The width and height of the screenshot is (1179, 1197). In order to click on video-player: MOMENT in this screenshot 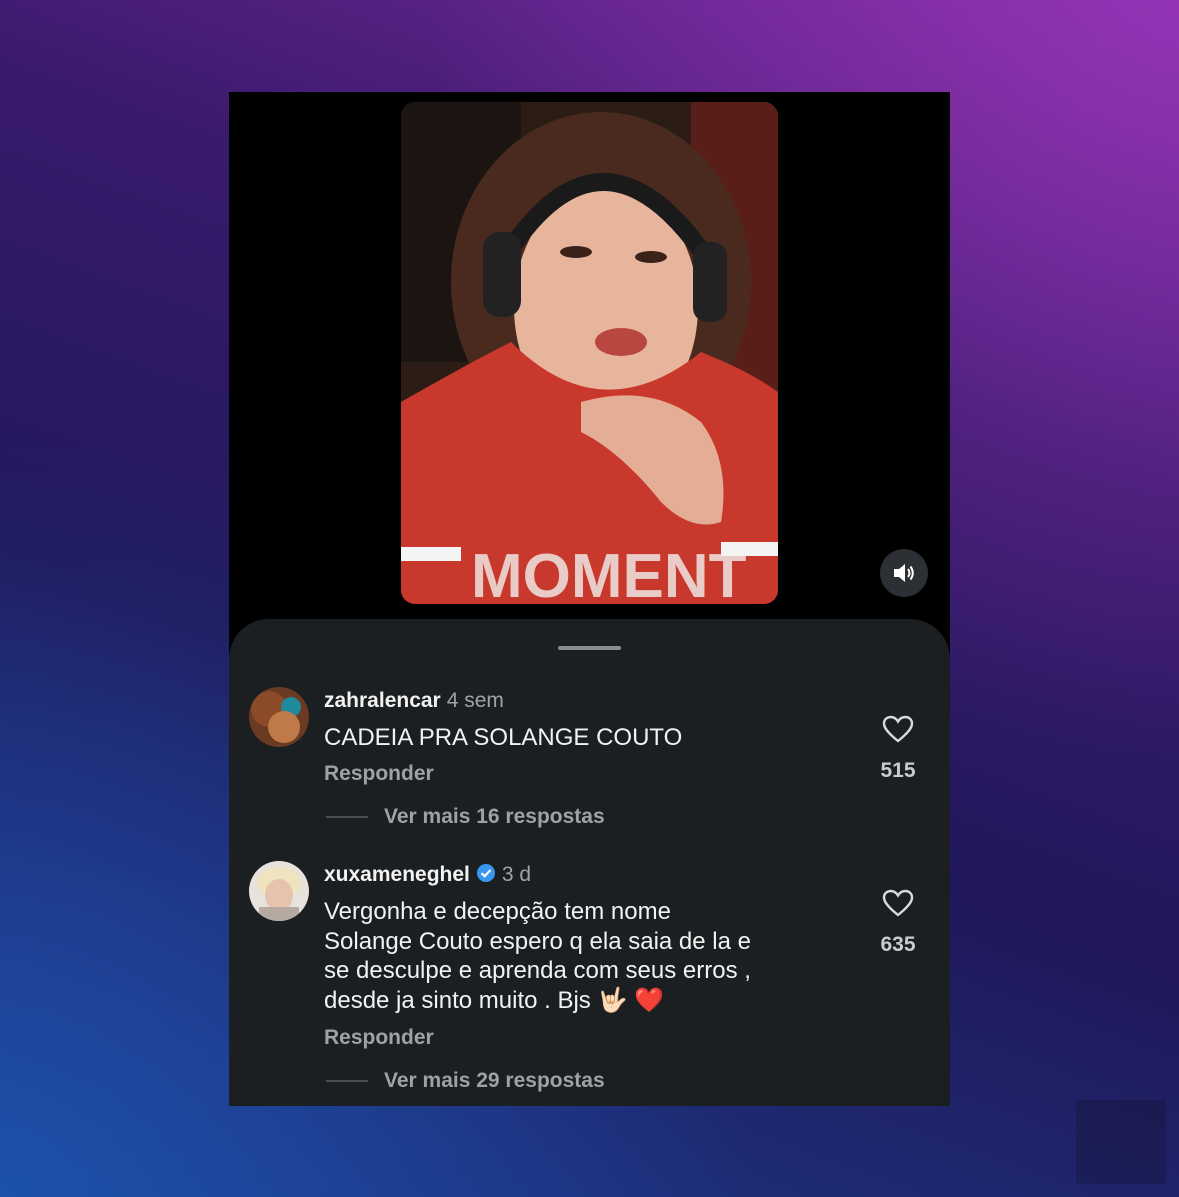, I will do `click(589, 353)`.